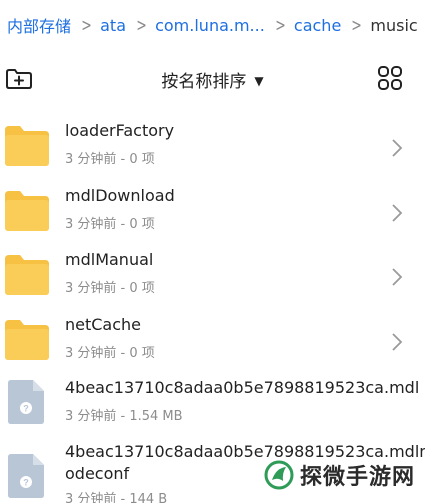 The height and width of the screenshot is (503, 425). I want to click on file-name: 4beac13710c8adaa0b5e7898819523ca.mdl, so click(242, 387).